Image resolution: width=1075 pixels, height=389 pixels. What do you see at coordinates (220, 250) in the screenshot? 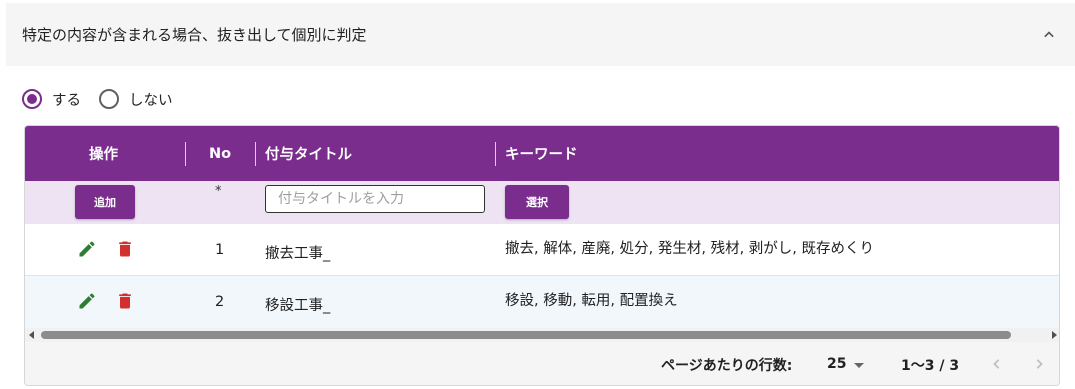
I see `row-number: 1` at bounding box center [220, 250].